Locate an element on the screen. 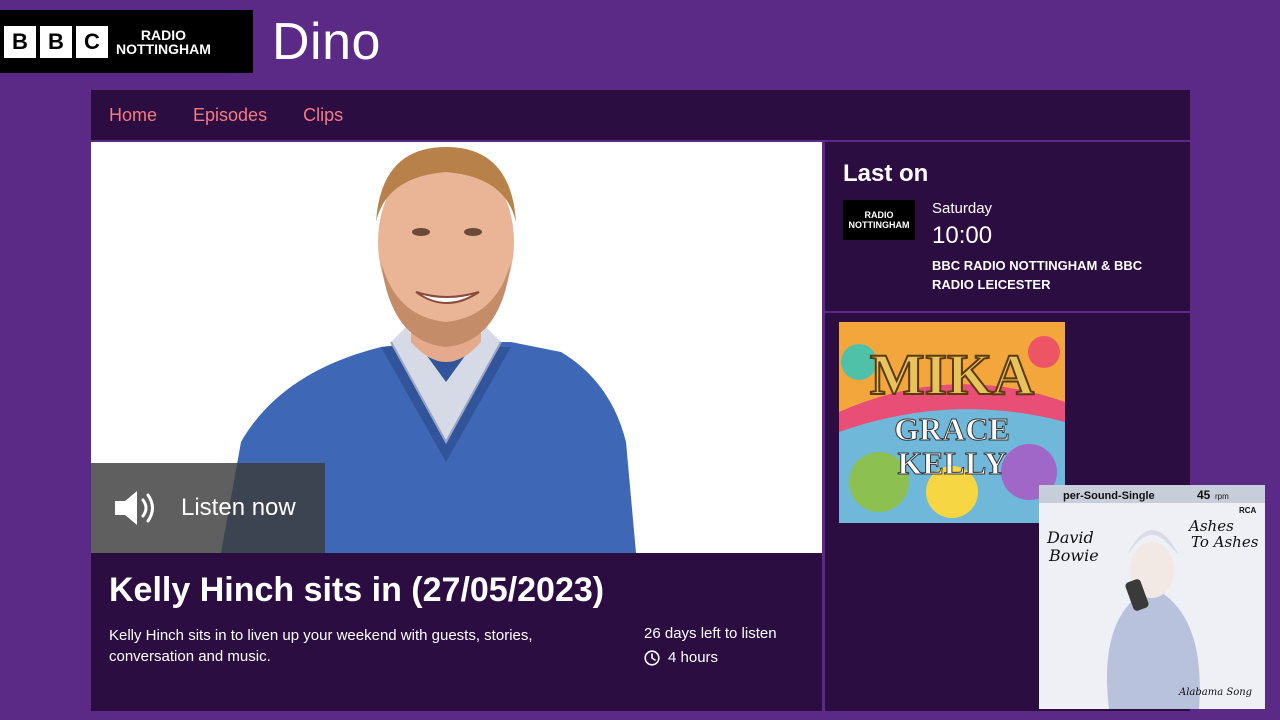 The image size is (1280, 720). broadcast-day: Saturday is located at coordinates (962, 208).